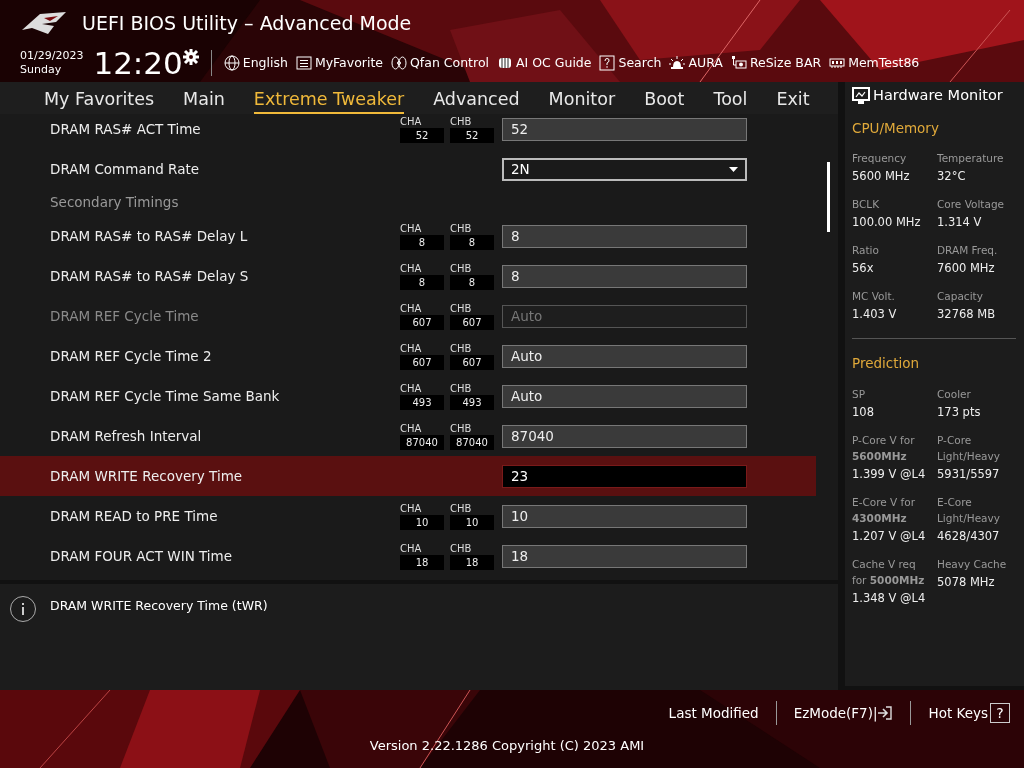 This screenshot has width=1024, height=768. What do you see at coordinates (889, 536) in the screenshot?
I see `metric-value: 1.207 V @L4` at bounding box center [889, 536].